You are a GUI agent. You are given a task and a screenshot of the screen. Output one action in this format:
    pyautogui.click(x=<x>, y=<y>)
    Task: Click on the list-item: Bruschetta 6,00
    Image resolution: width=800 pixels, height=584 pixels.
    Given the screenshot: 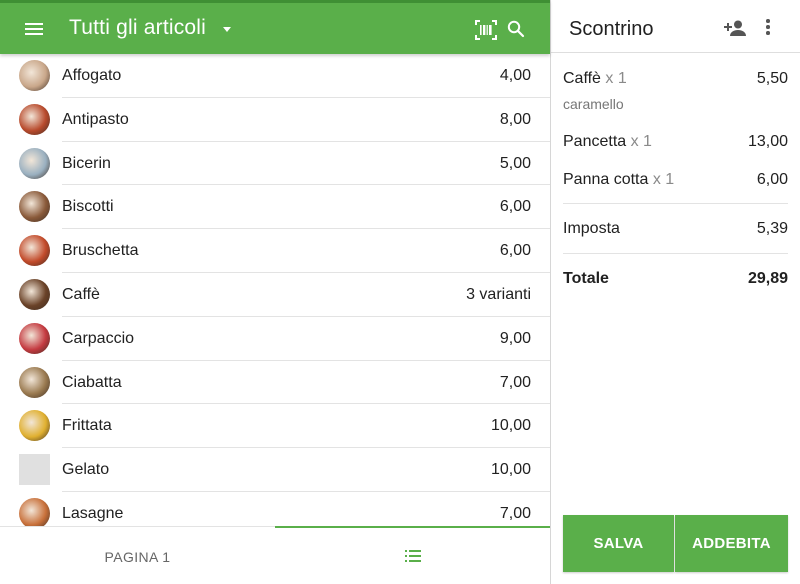 What is the action you would take?
    pyautogui.click(x=275, y=251)
    